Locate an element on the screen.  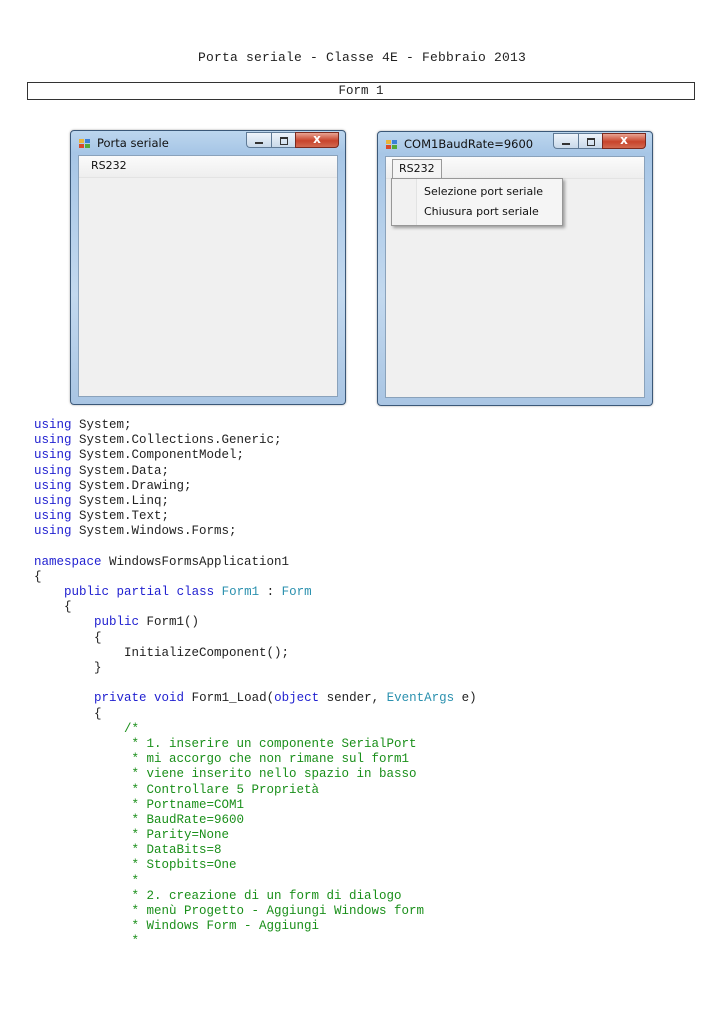
code-token: /* is located at coordinates (132, 728).